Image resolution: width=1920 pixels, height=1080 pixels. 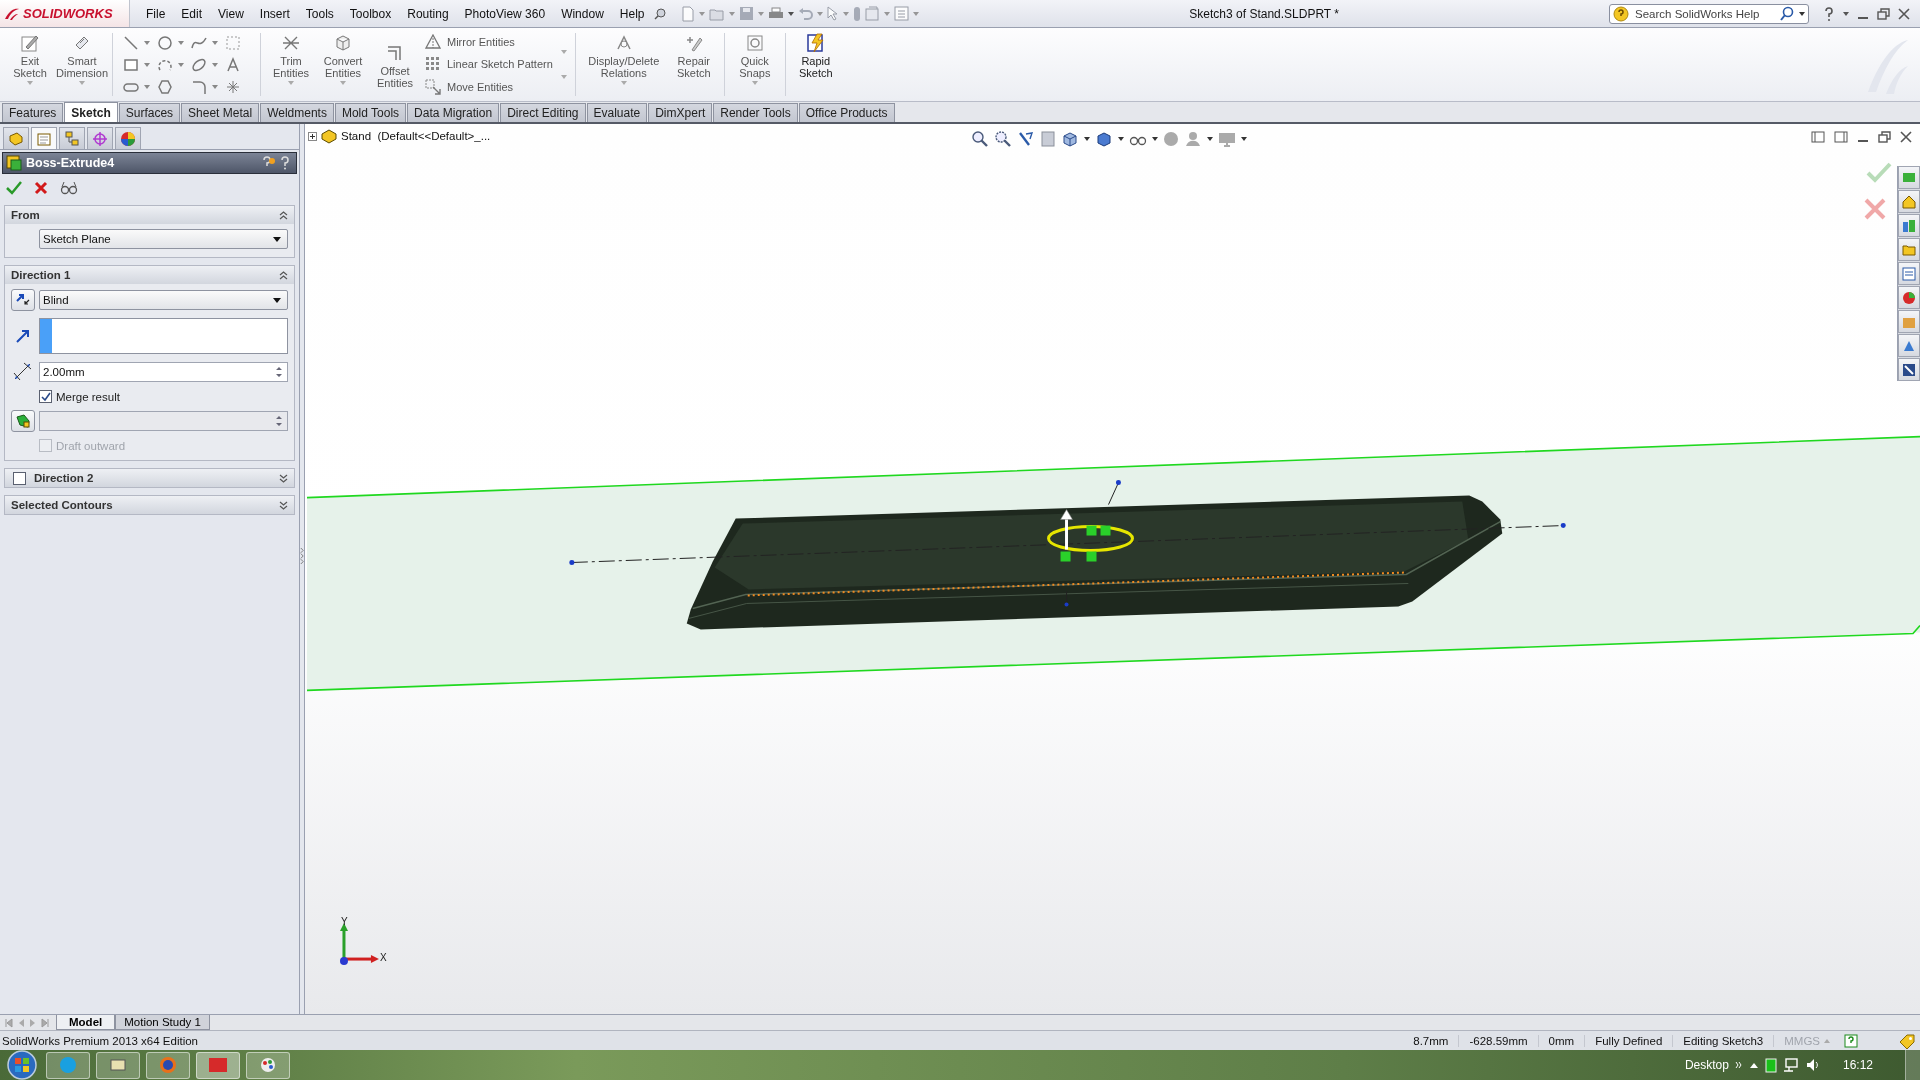 What do you see at coordinates (693, 64) in the screenshot?
I see `ribbon-button: Repair Sketch` at bounding box center [693, 64].